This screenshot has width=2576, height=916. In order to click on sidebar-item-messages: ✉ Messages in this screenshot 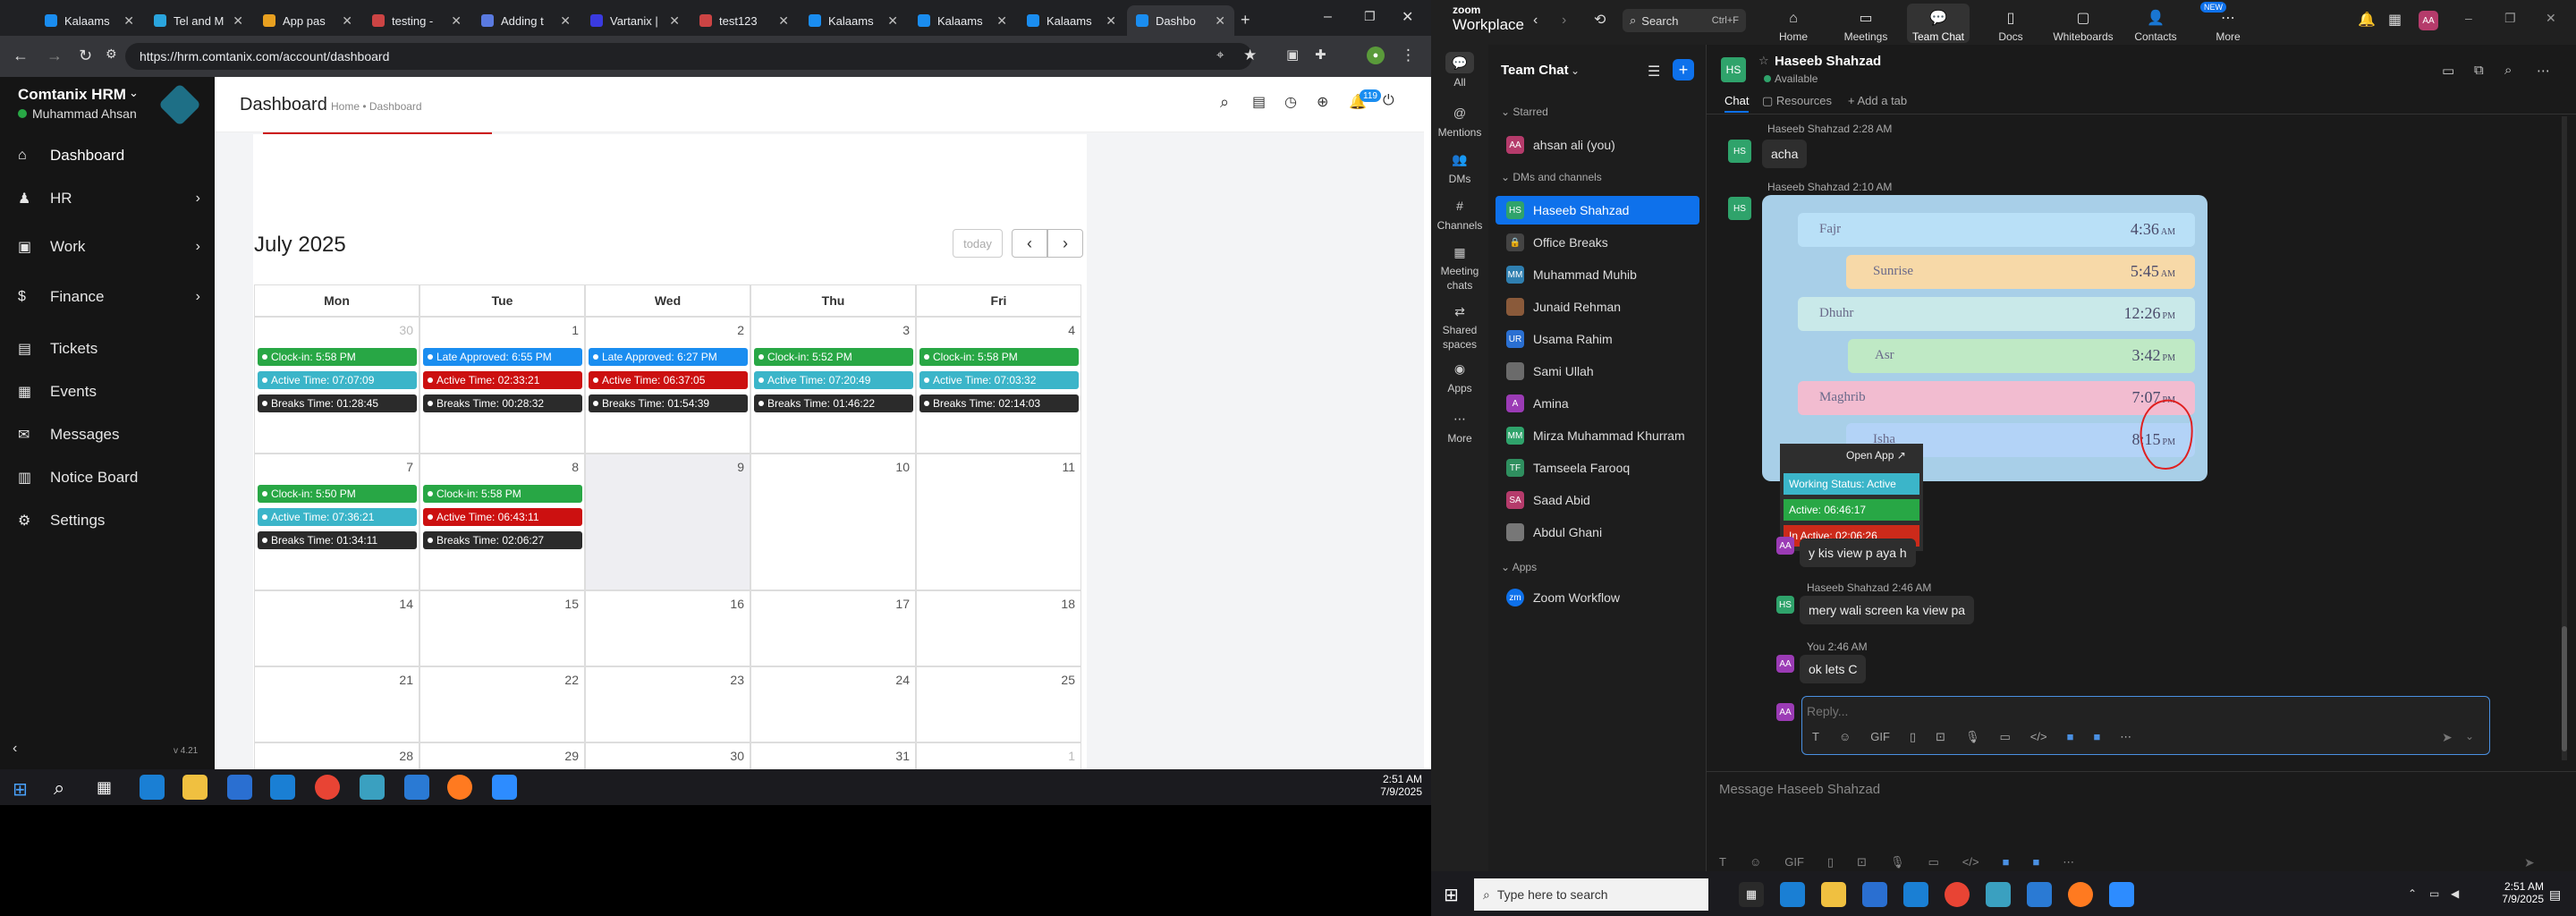, I will do `click(107, 435)`.